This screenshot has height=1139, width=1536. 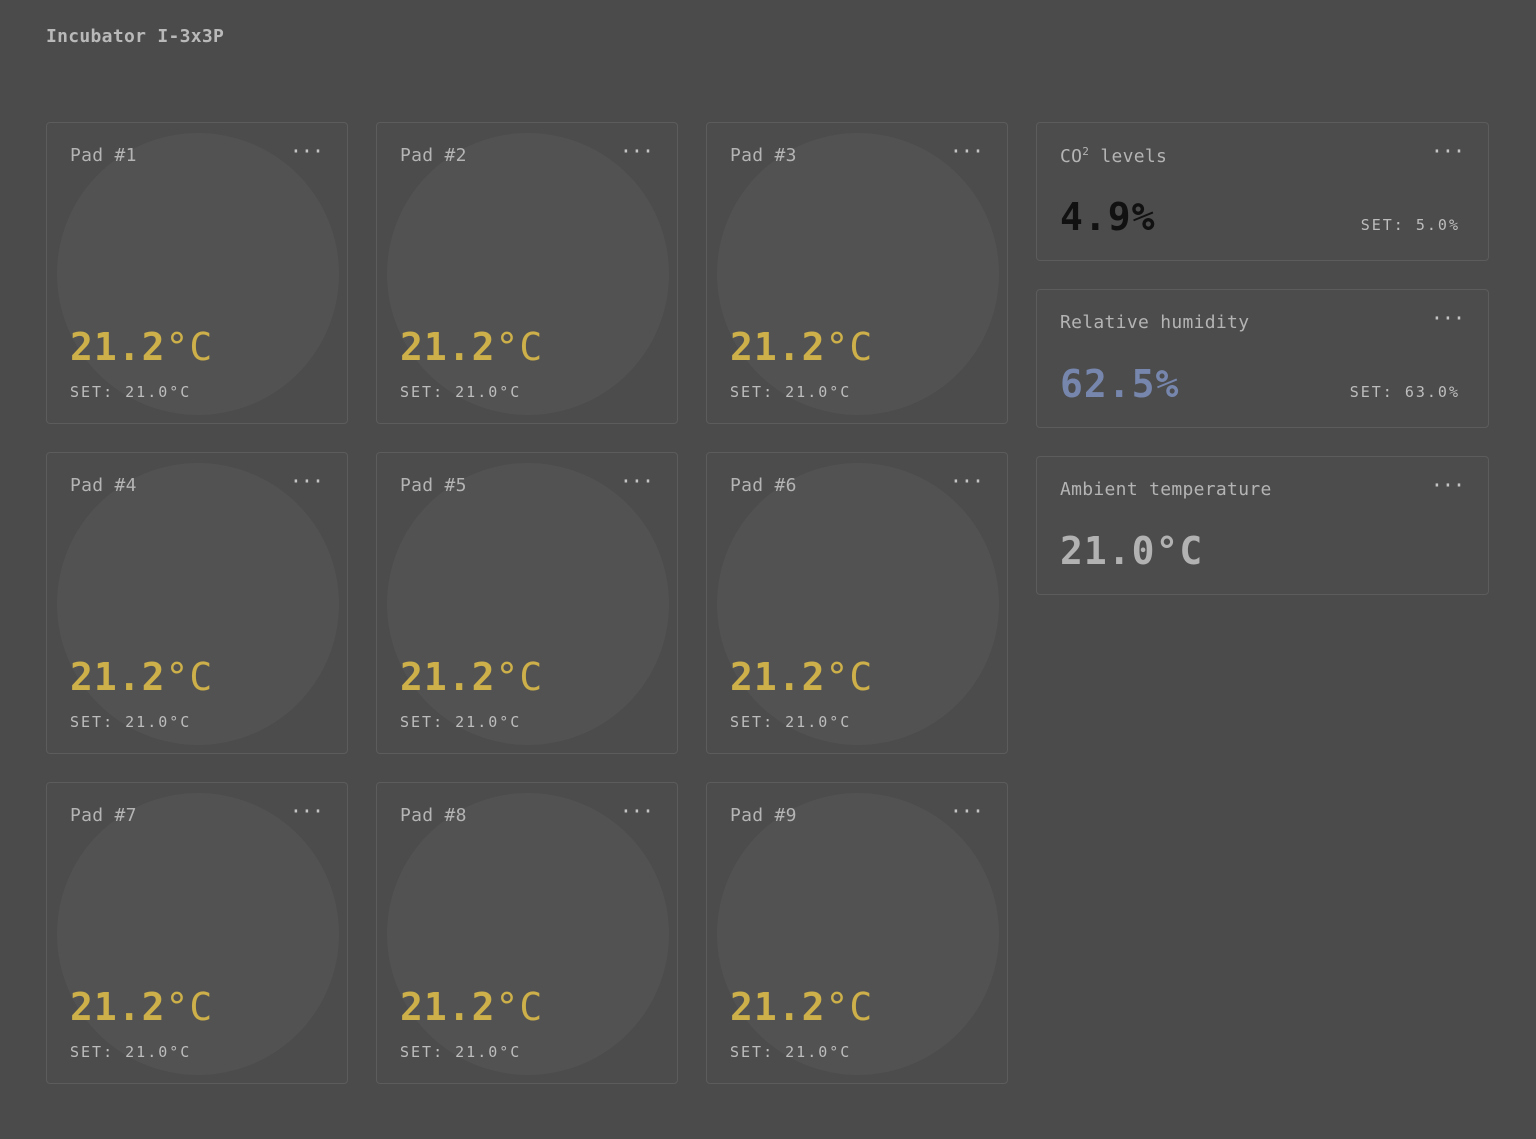 What do you see at coordinates (1108, 217) in the screenshot?
I see `co2-value: 4.9%` at bounding box center [1108, 217].